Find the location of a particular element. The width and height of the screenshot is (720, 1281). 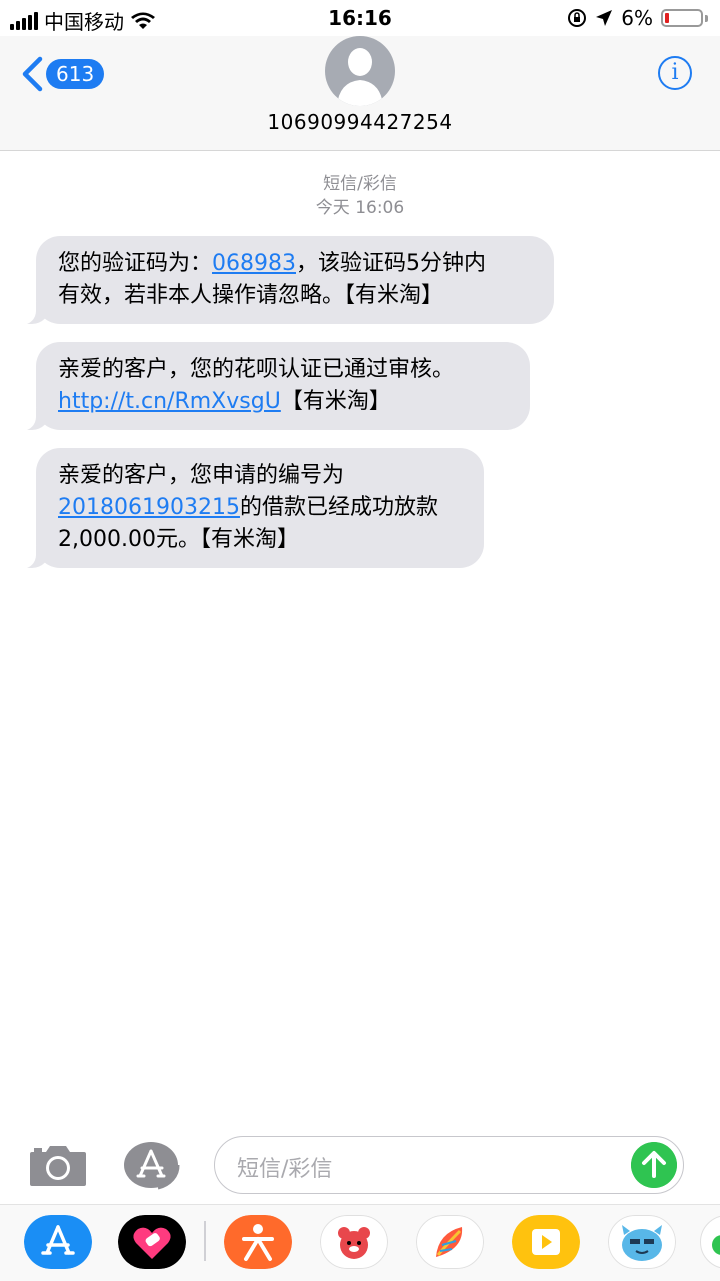

reference-number-link: 2018061903215 is located at coordinates (149, 507).